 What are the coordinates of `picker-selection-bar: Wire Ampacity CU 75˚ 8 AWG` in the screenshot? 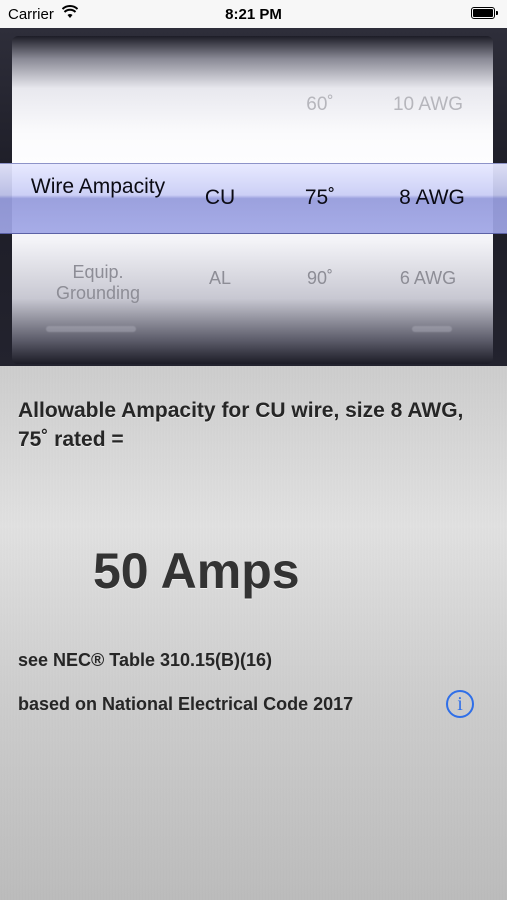 It's located at (253, 198).